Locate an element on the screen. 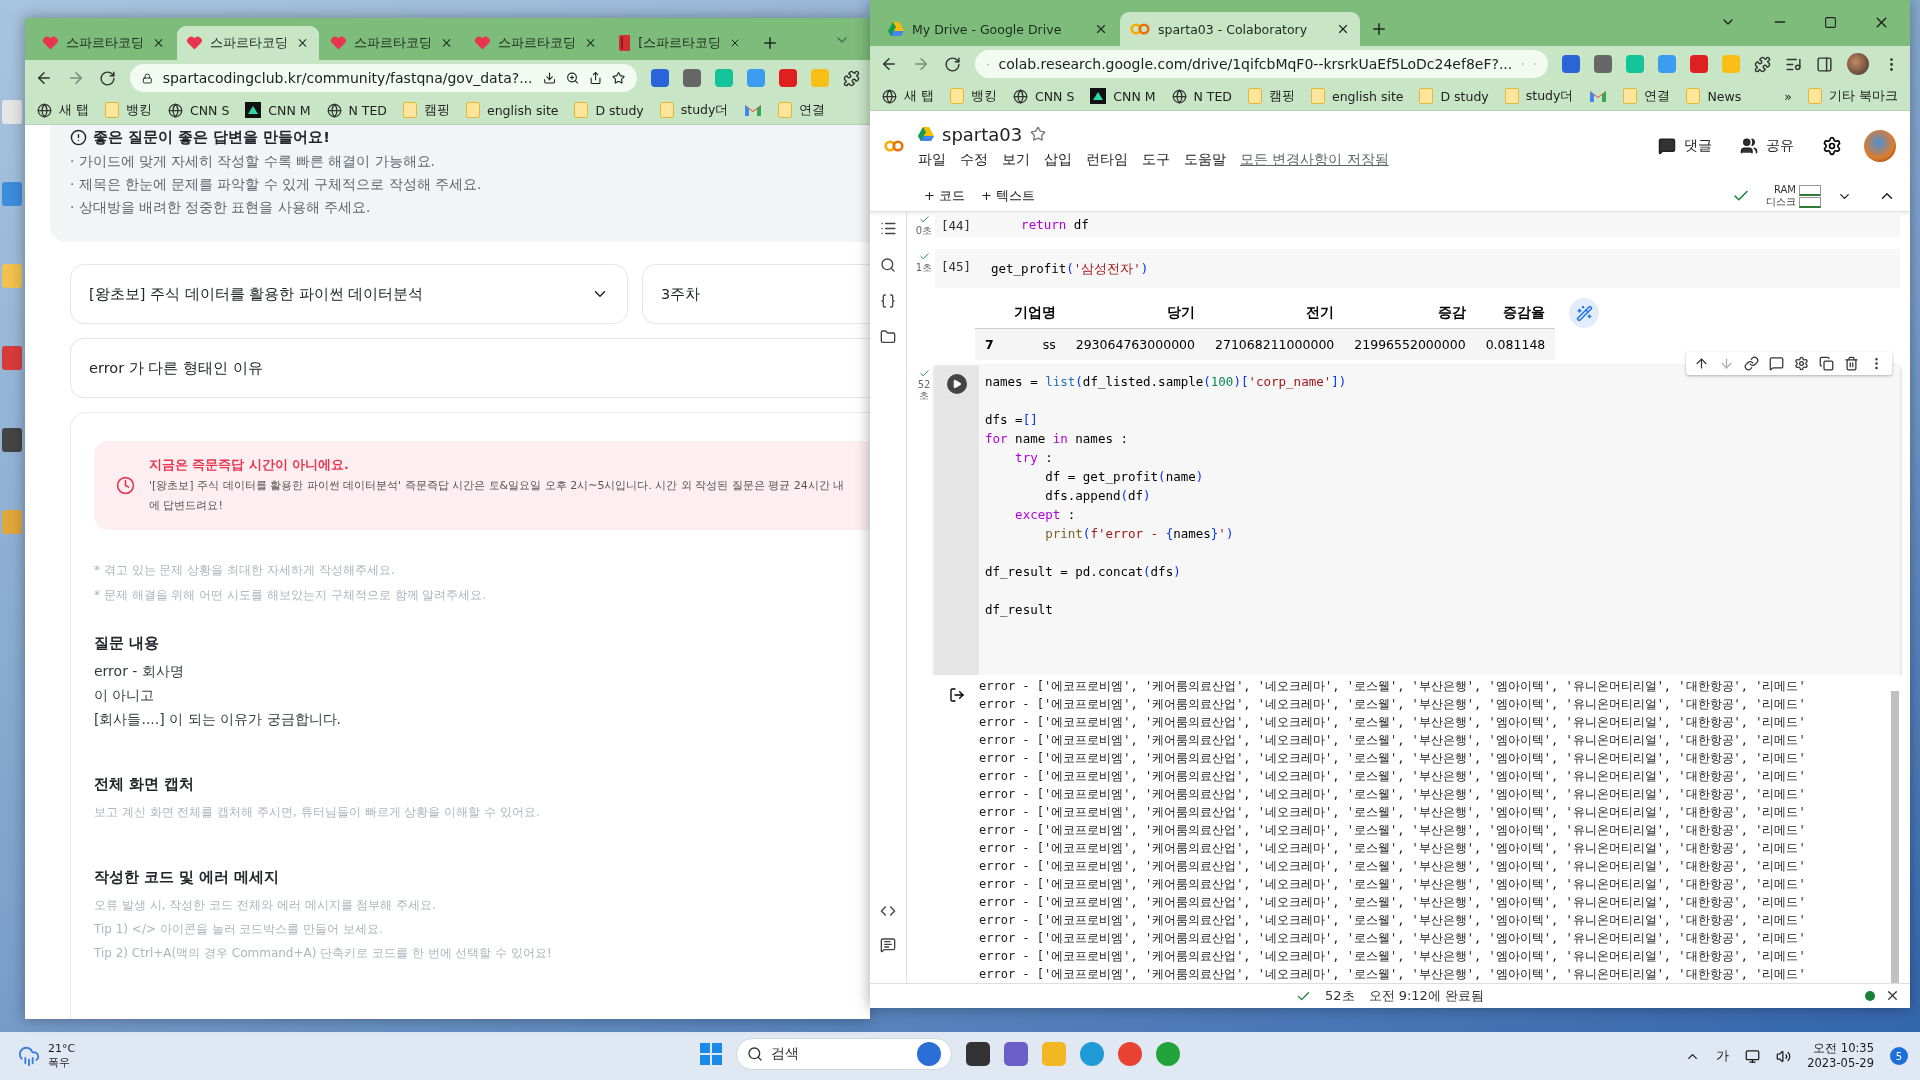 Image resolution: width=1920 pixels, height=1080 pixels. browser-tab: sparta03 - Colaboratory is located at coordinates (1240, 29).